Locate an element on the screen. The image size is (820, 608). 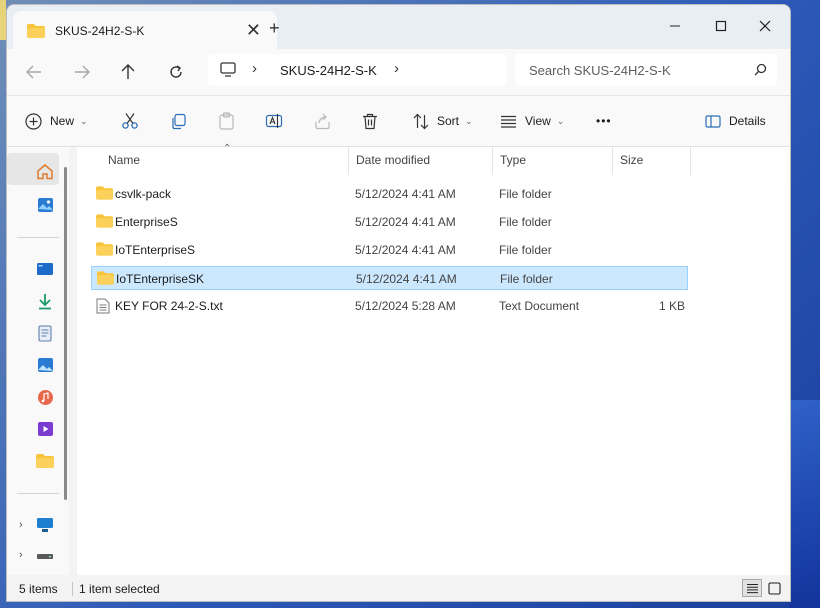
sidebar-item-this-pc is located at coordinates (45, 525).